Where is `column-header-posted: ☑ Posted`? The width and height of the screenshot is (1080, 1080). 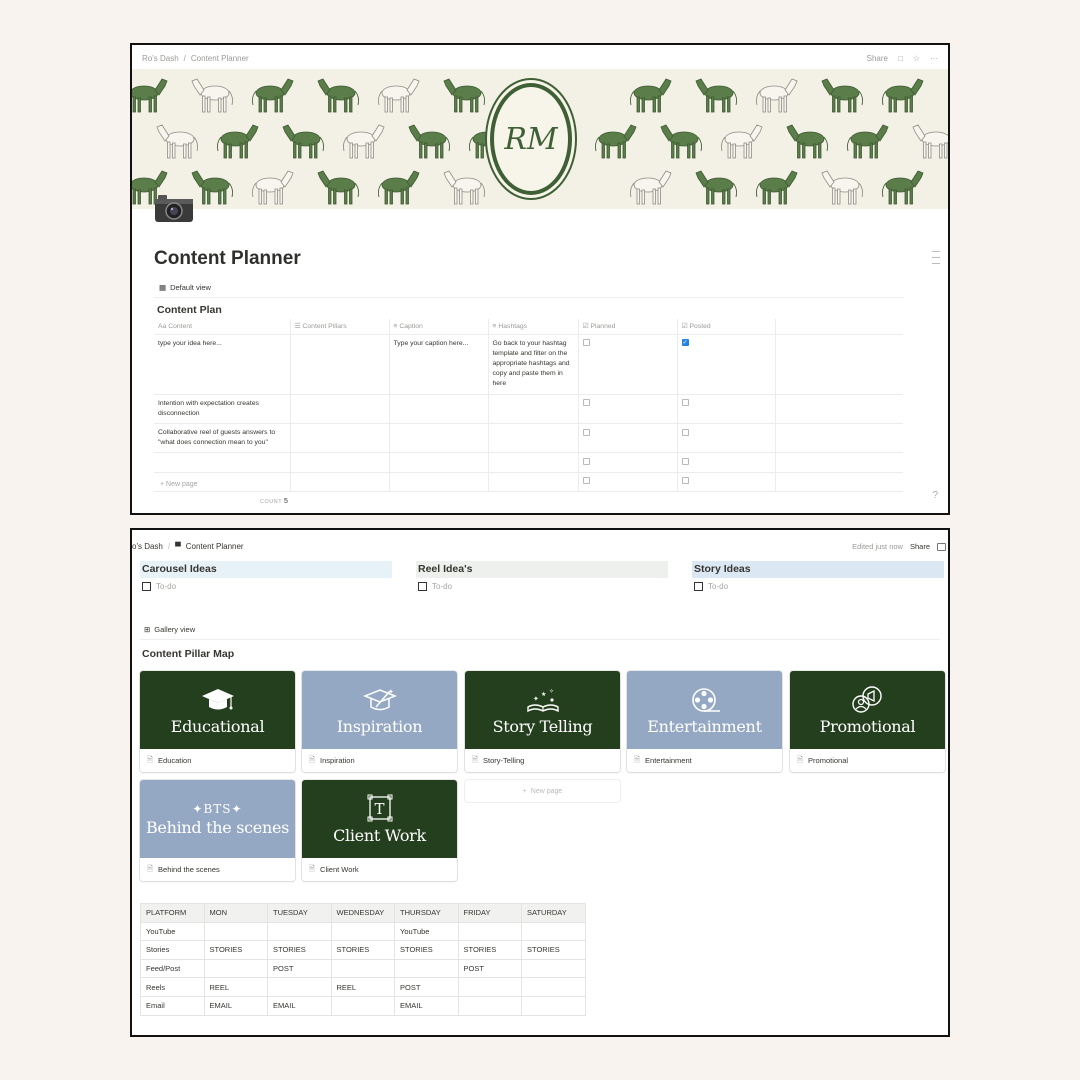
column-header-posted: ☑ Posted is located at coordinates (726, 327).